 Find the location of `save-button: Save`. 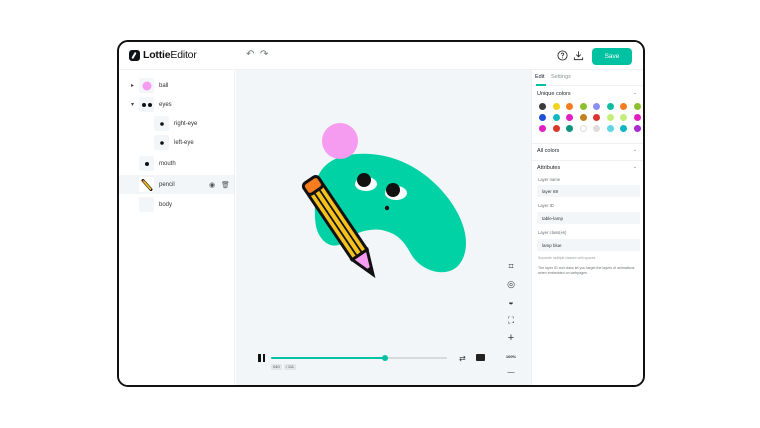

save-button: Save is located at coordinates (612, 56).